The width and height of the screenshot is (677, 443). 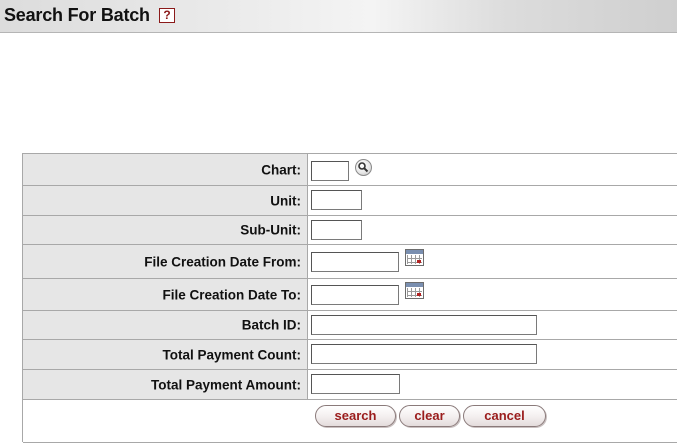 What do you see at coordinates (231, 294) in the screenshot?
I see `date-to-label: File Creation Date To:` at bounding box center [231, 294].